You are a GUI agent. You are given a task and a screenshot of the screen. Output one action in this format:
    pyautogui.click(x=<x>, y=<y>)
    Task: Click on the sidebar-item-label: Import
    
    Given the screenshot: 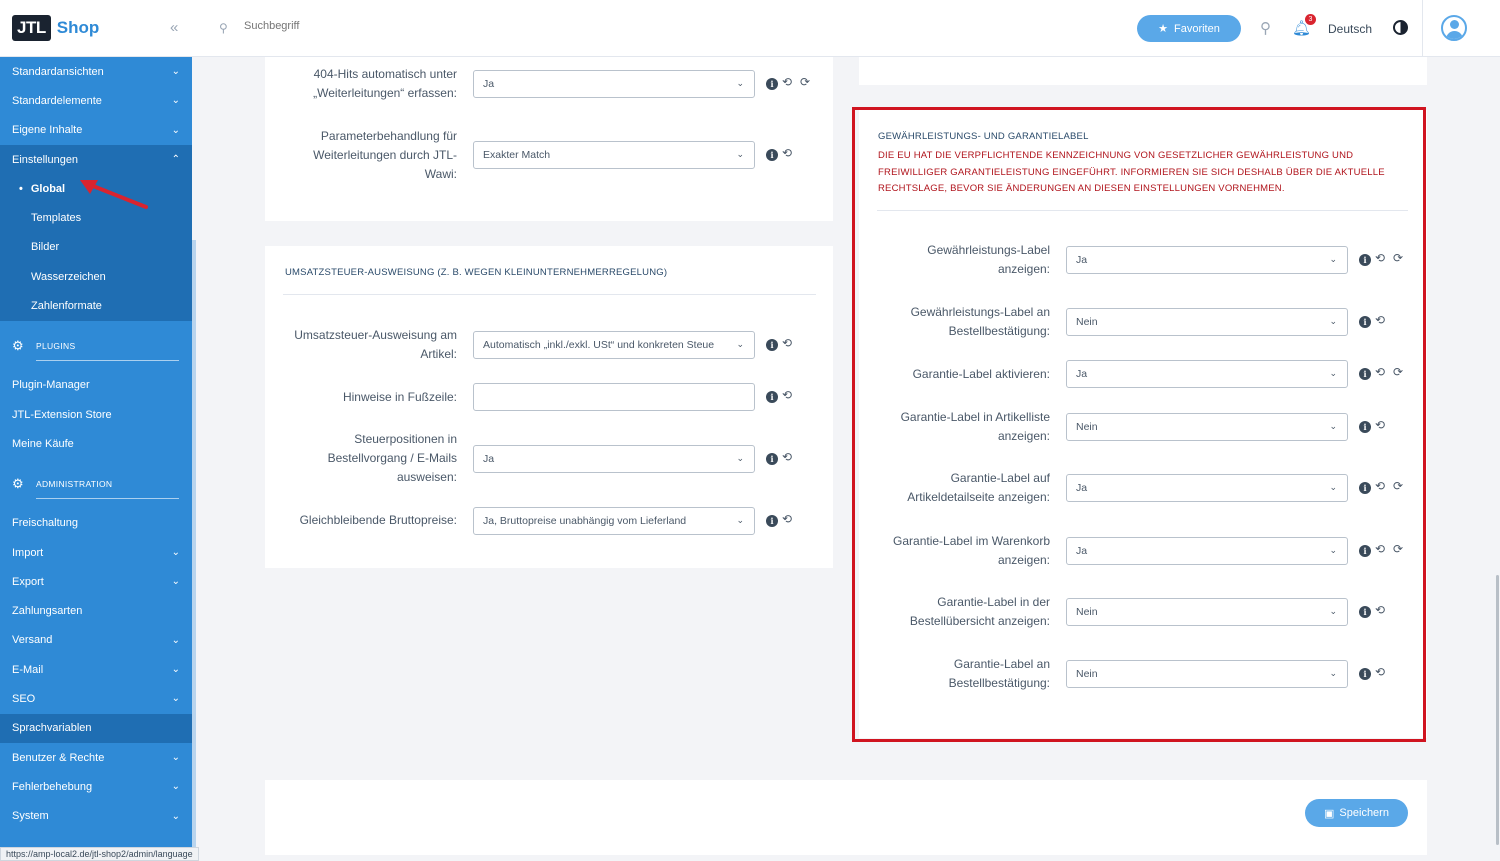 What is the action you would take?
    pyautogui.click(x=28, y=552)
    